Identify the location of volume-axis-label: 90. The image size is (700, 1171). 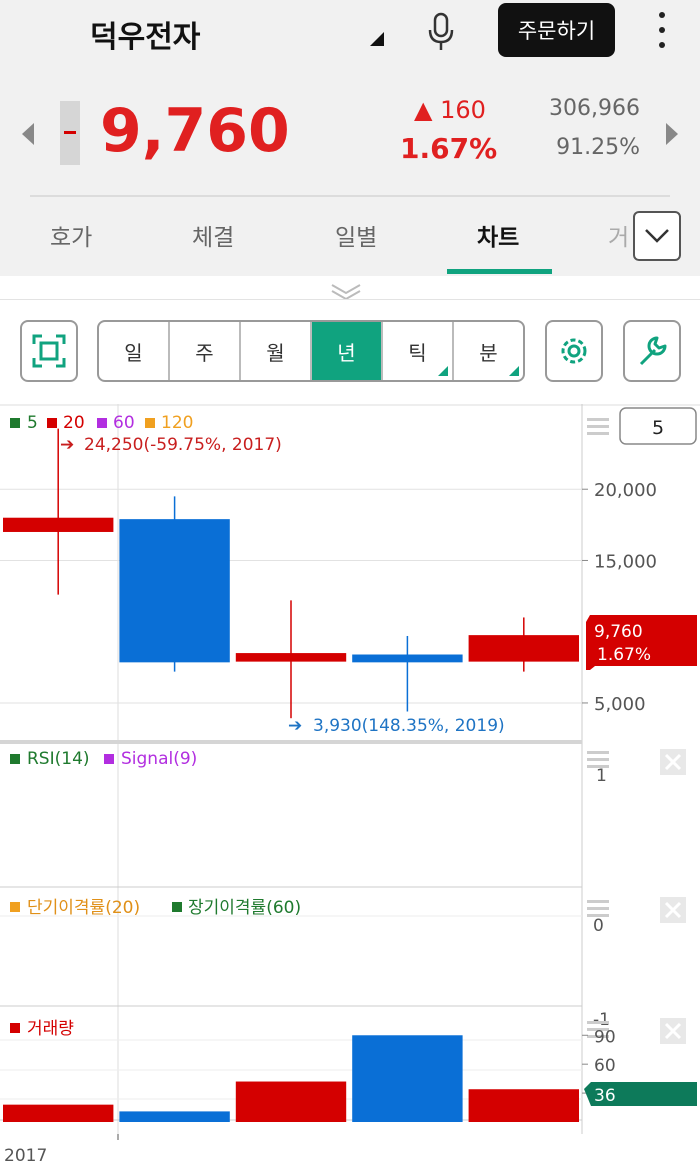
(605, 1037).